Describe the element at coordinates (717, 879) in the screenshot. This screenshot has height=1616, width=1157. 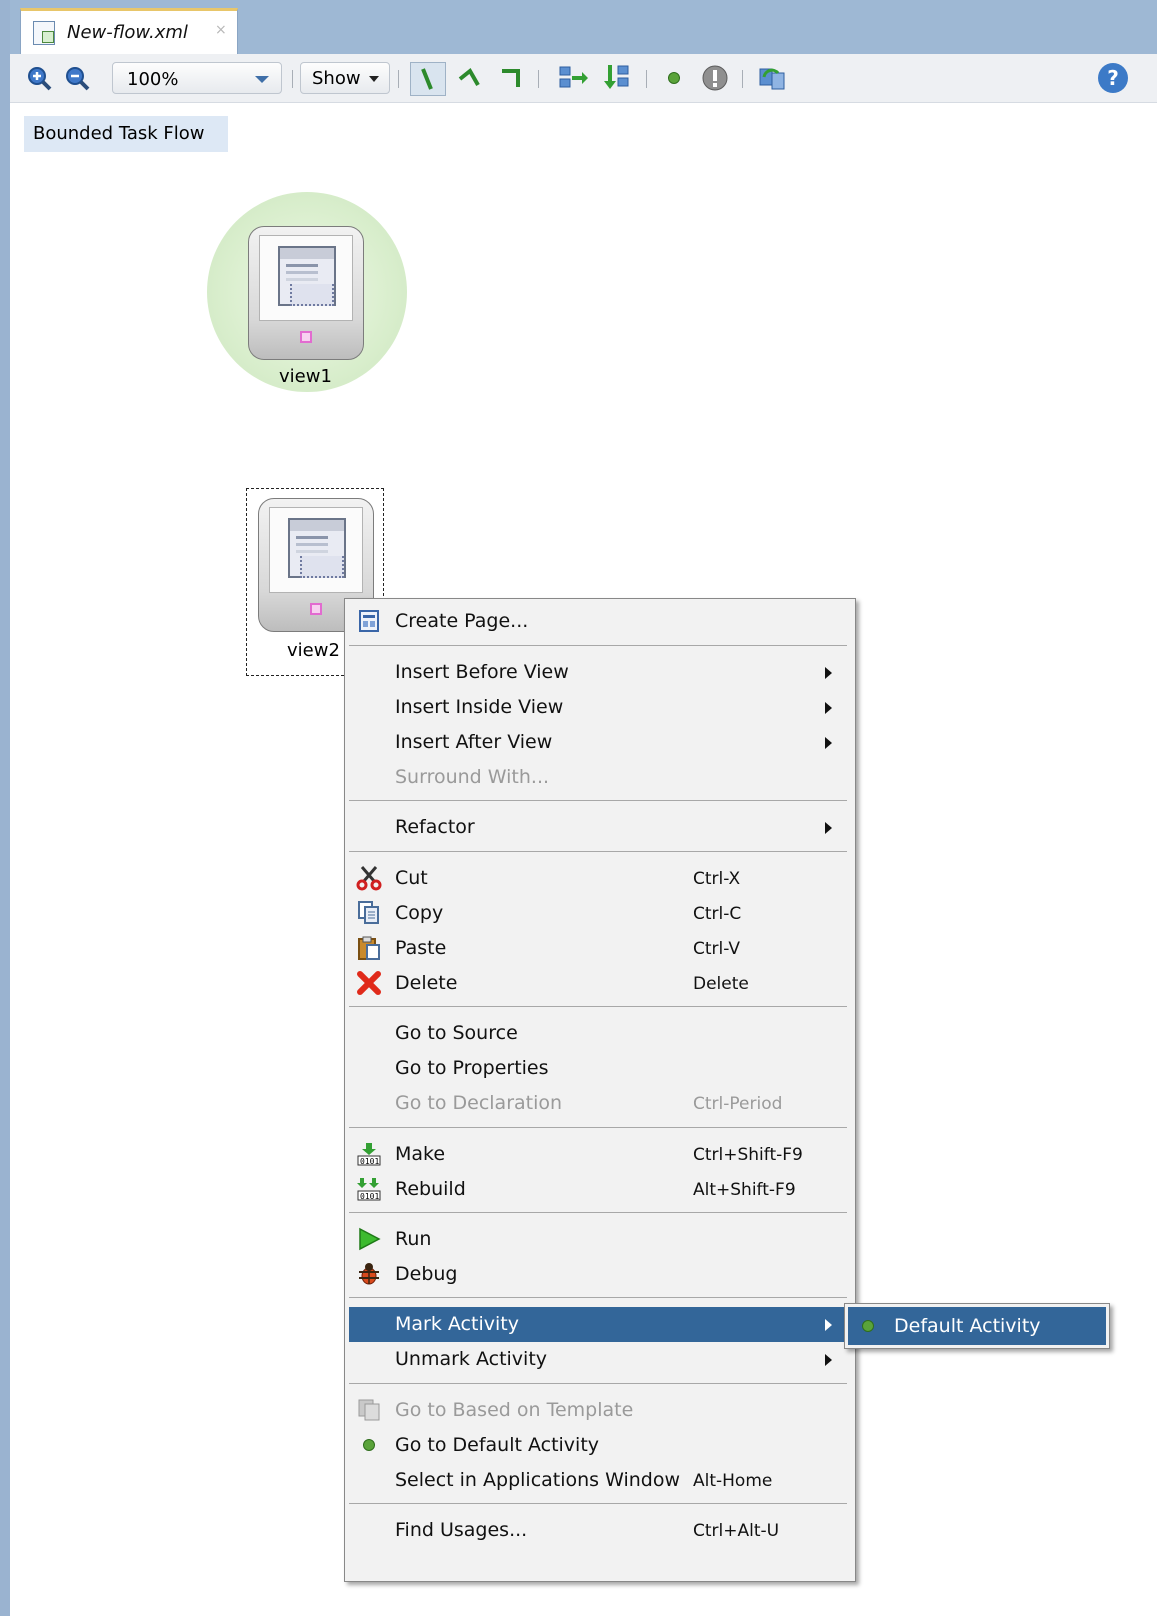
I see `shortcut-label: Ctrl-X` at that location.